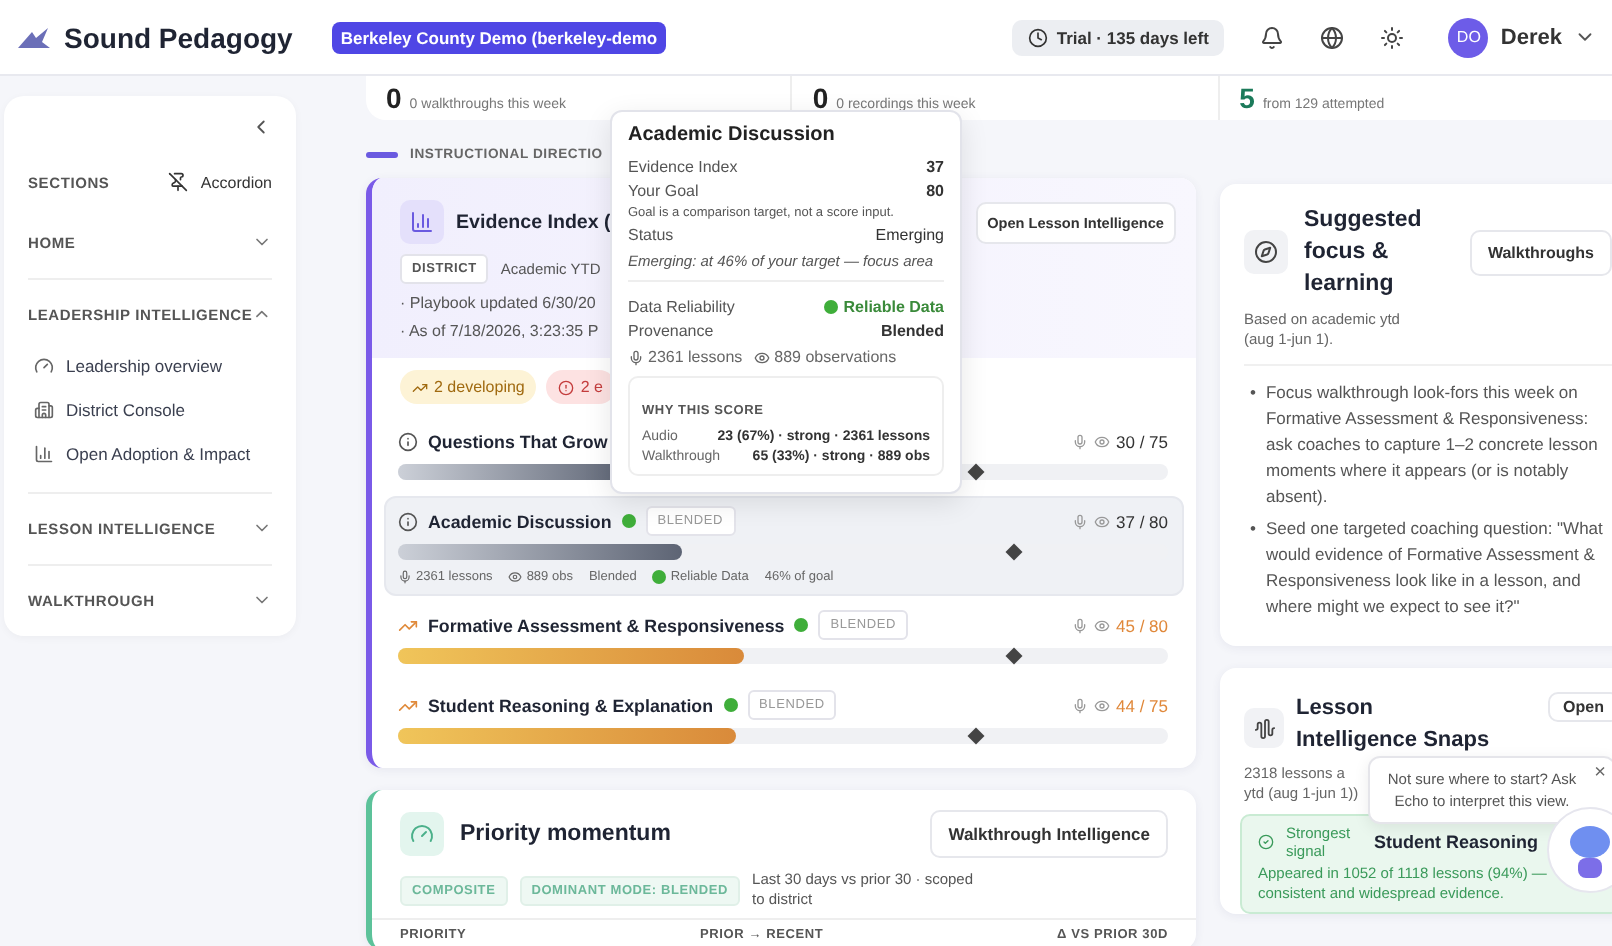 This screenshot has height=946, width=1612. I want to click on card-title: Lesson Intelligence Snaps, so click(1394, 725).